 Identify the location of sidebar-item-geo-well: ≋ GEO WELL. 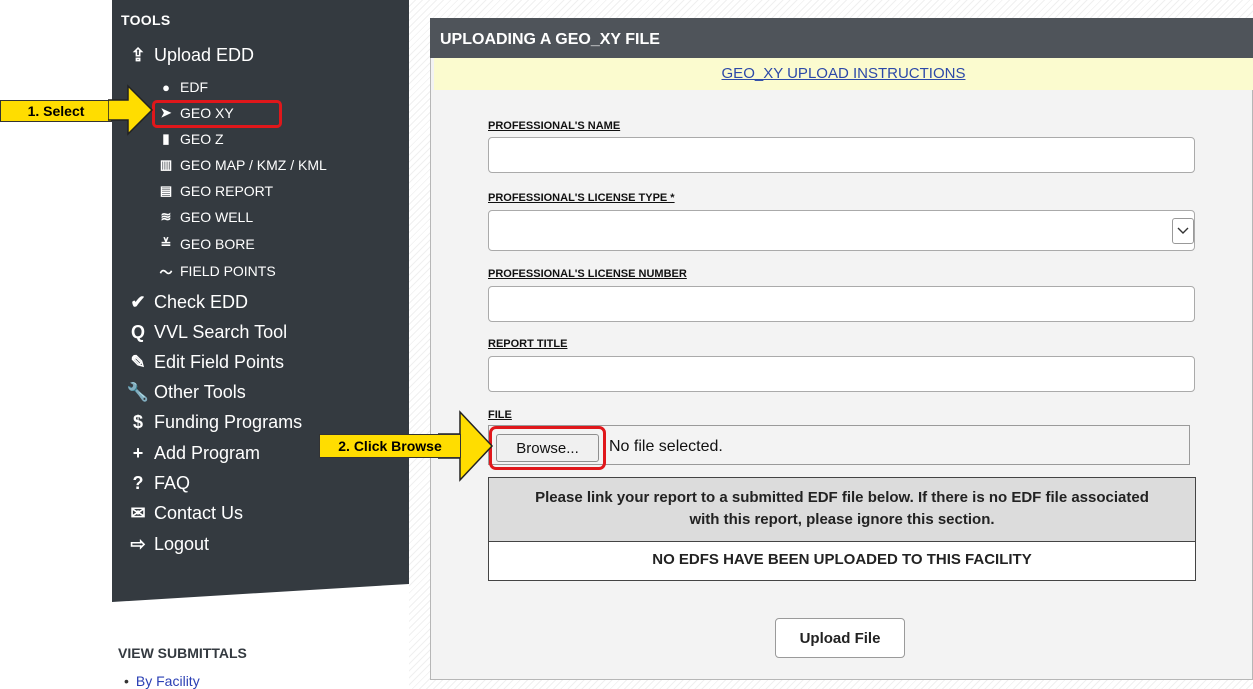
(206, 217).